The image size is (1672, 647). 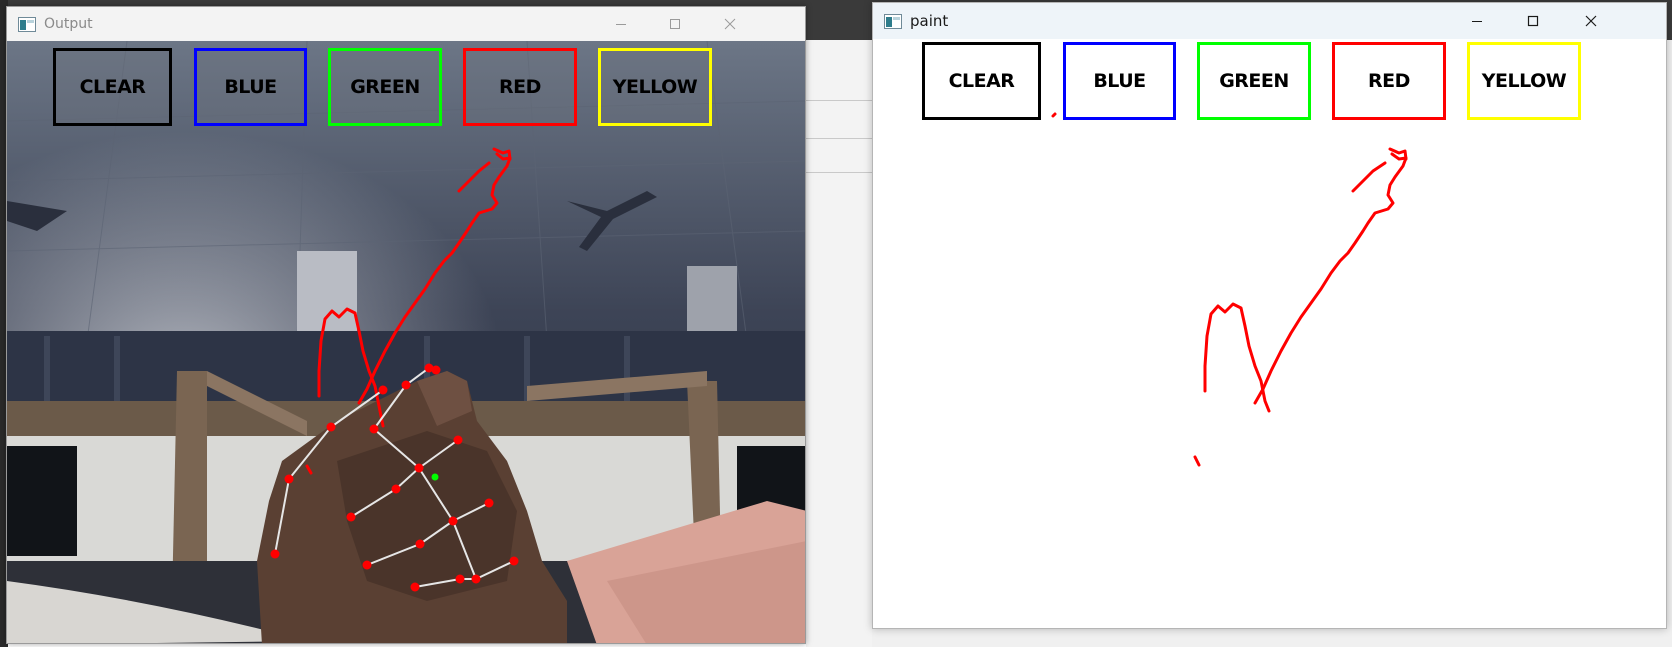 I want to click on background-window, so click(x=839, y=343).